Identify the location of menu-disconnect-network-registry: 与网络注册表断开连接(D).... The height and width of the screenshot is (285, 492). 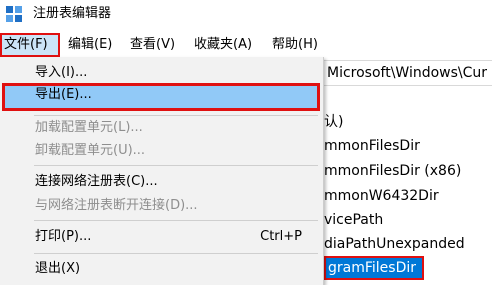
(161, 206).